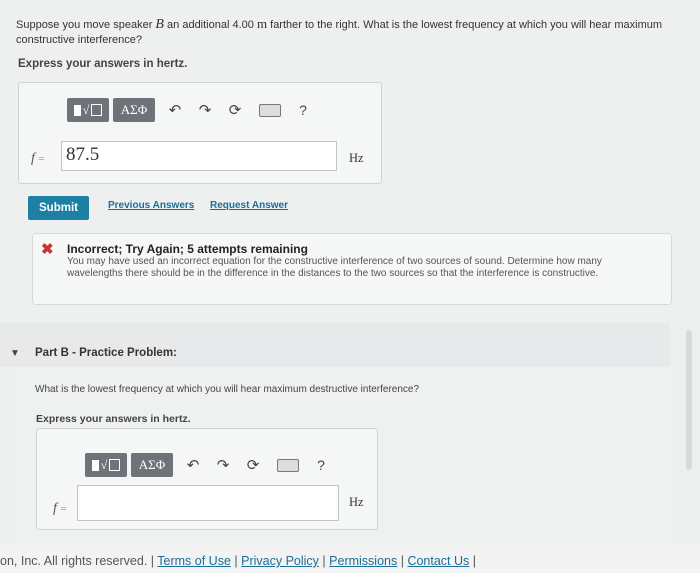  What do you see at coordinates (280, 561) in the screenshot?
I see `privacy-policy-link: Privacy Policy` at bounding box center [280, 561].